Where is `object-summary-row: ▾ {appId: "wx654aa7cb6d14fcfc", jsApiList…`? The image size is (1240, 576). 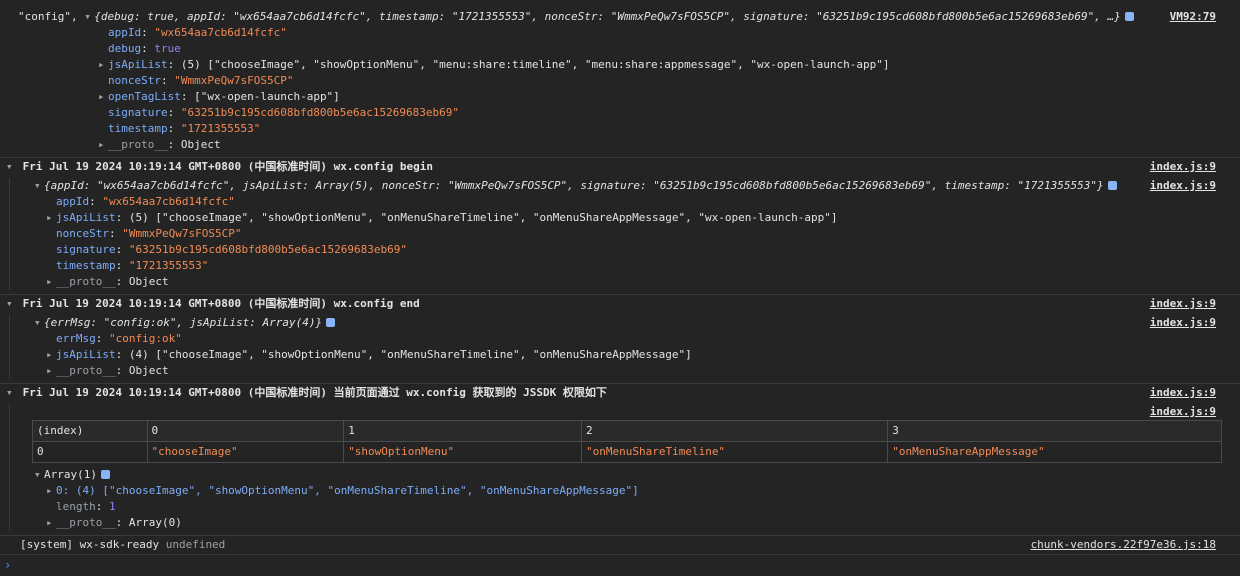 object-summary-row: ▾ {appId: "wx654aa7cb6d14fcfc", jsApiList… is located at coordinates (625, 186).